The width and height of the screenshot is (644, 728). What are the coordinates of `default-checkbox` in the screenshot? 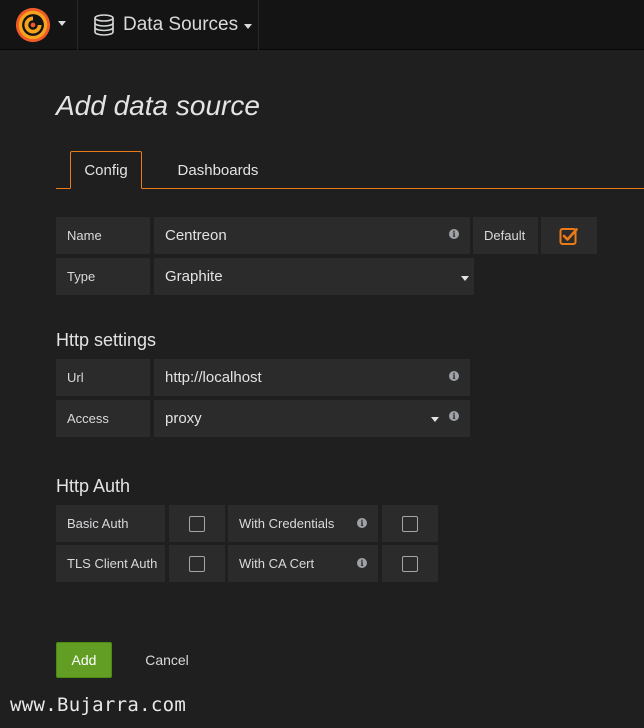 It's located at (569, 235).